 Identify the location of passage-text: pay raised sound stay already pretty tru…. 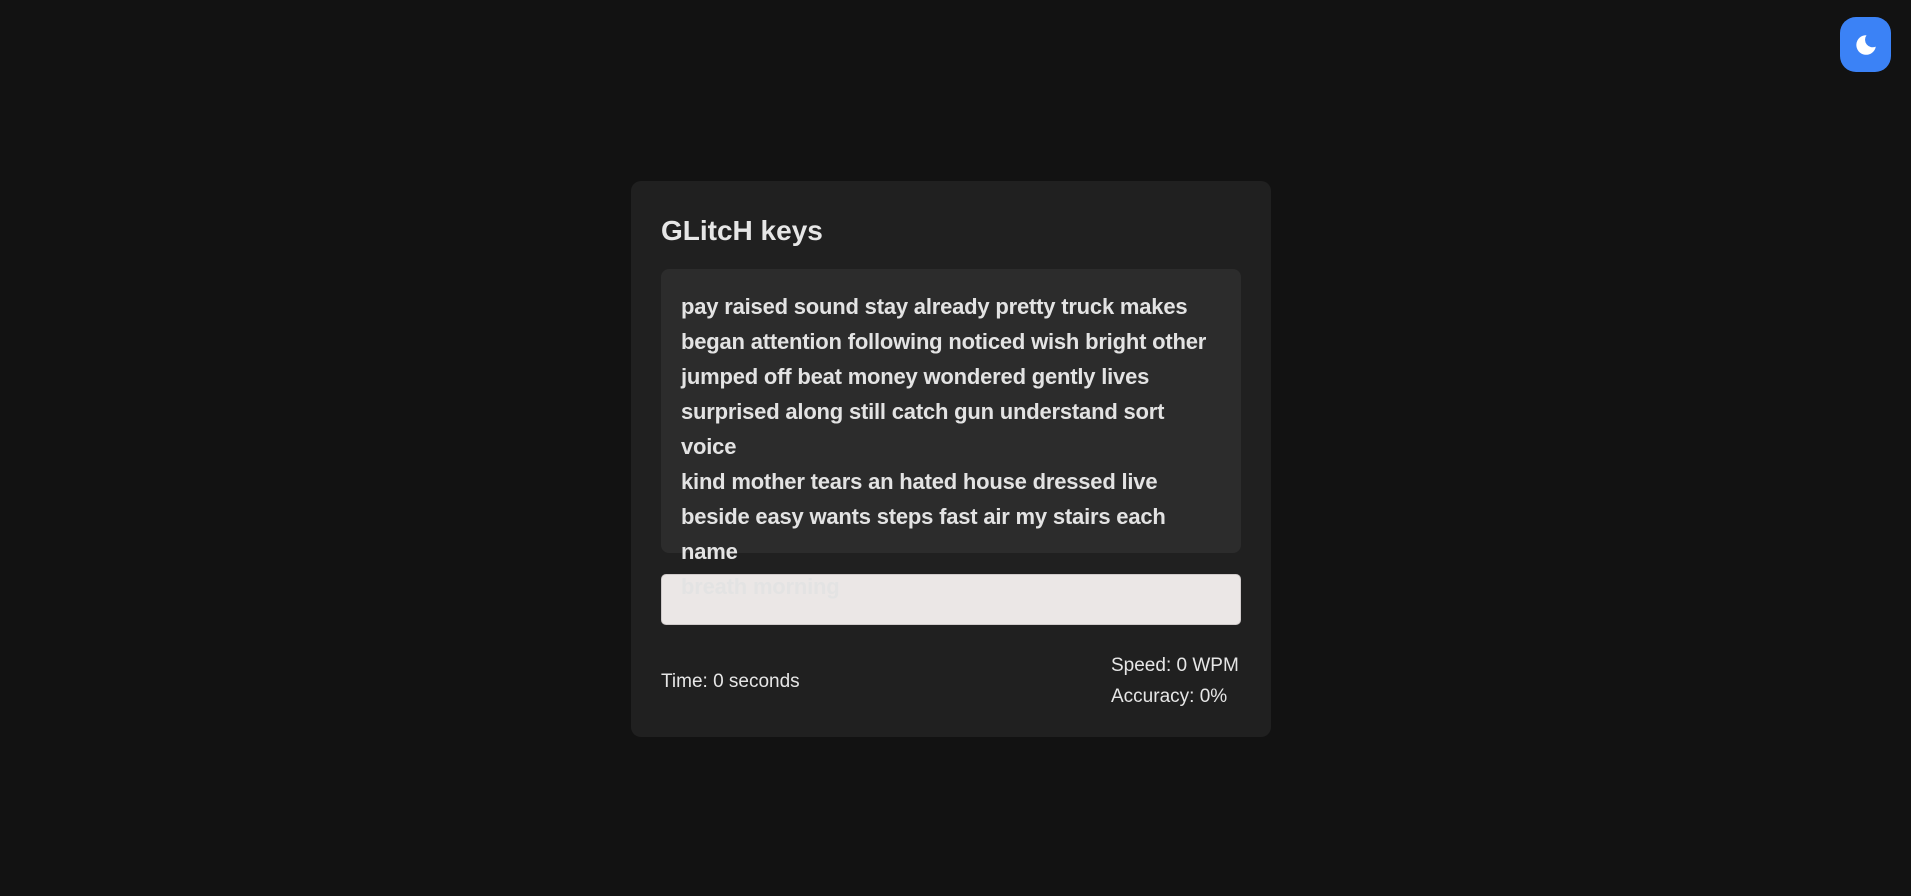
(951, 434).